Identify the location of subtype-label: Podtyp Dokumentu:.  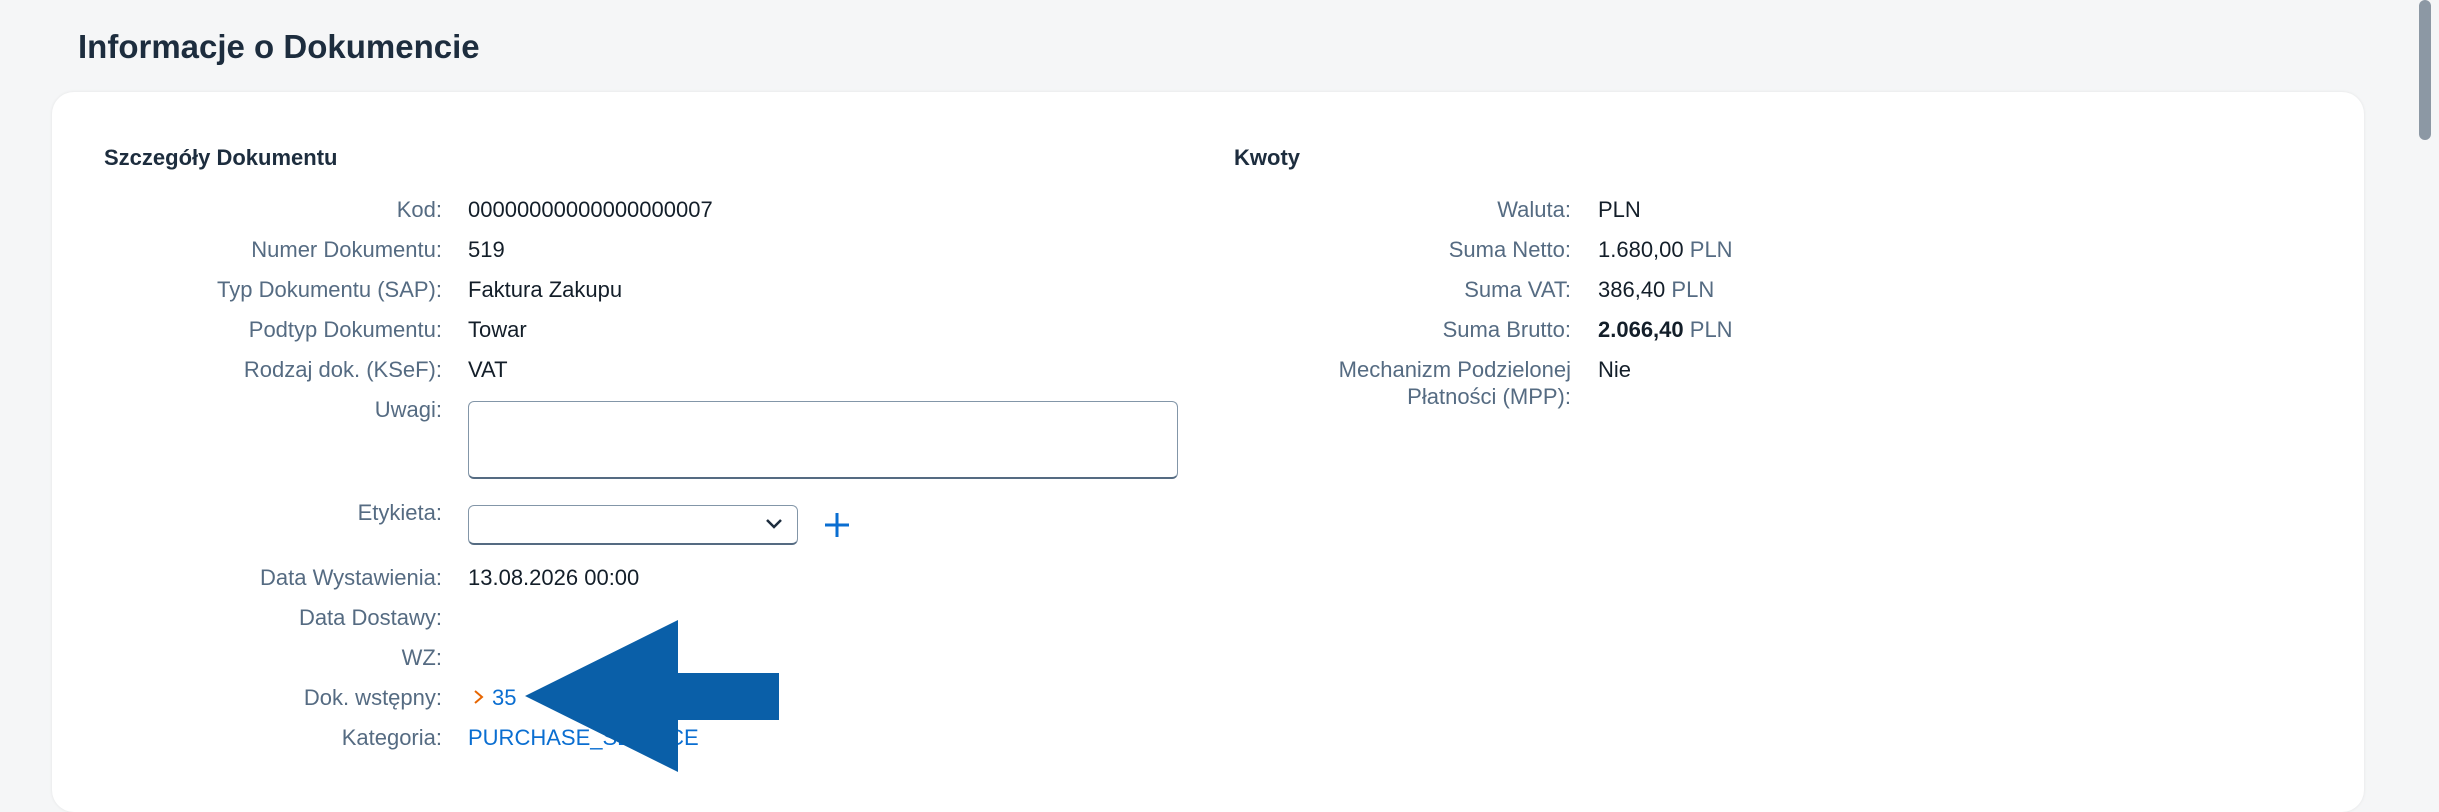
(345, 329).